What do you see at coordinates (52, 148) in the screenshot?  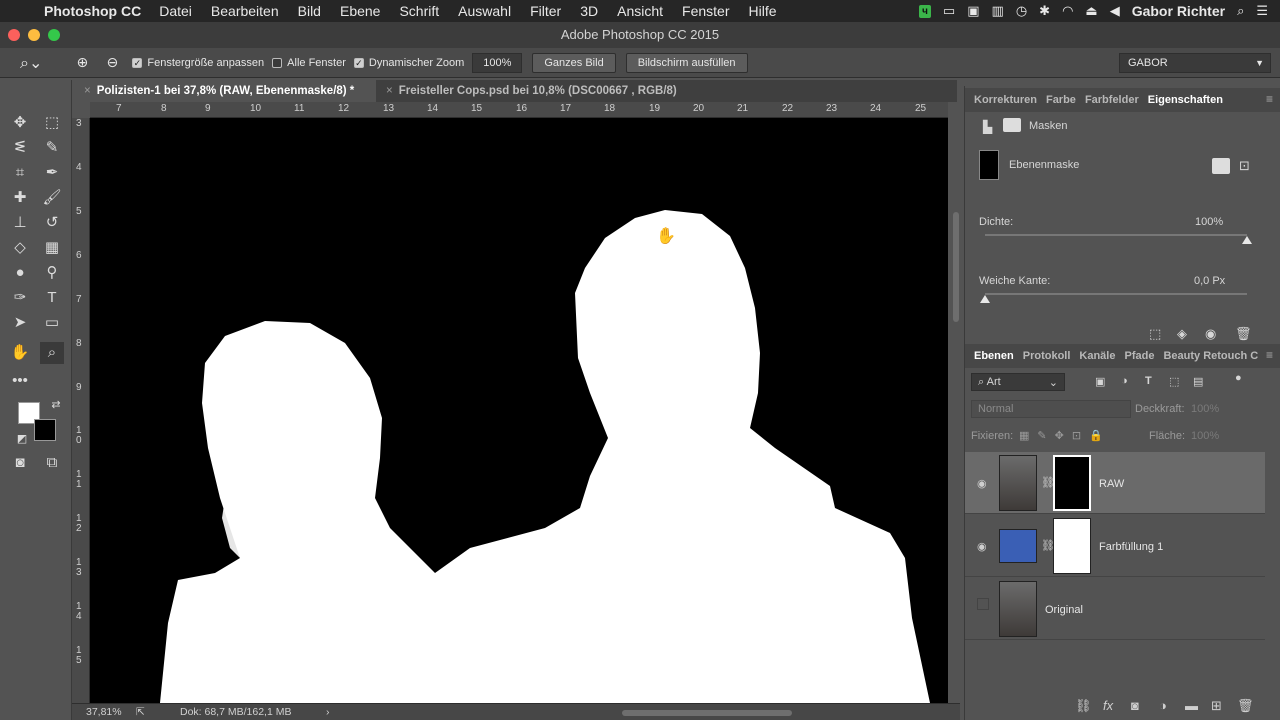 I see `quick-selection-tool-icon: ✎` at bounding box center [52, 148].